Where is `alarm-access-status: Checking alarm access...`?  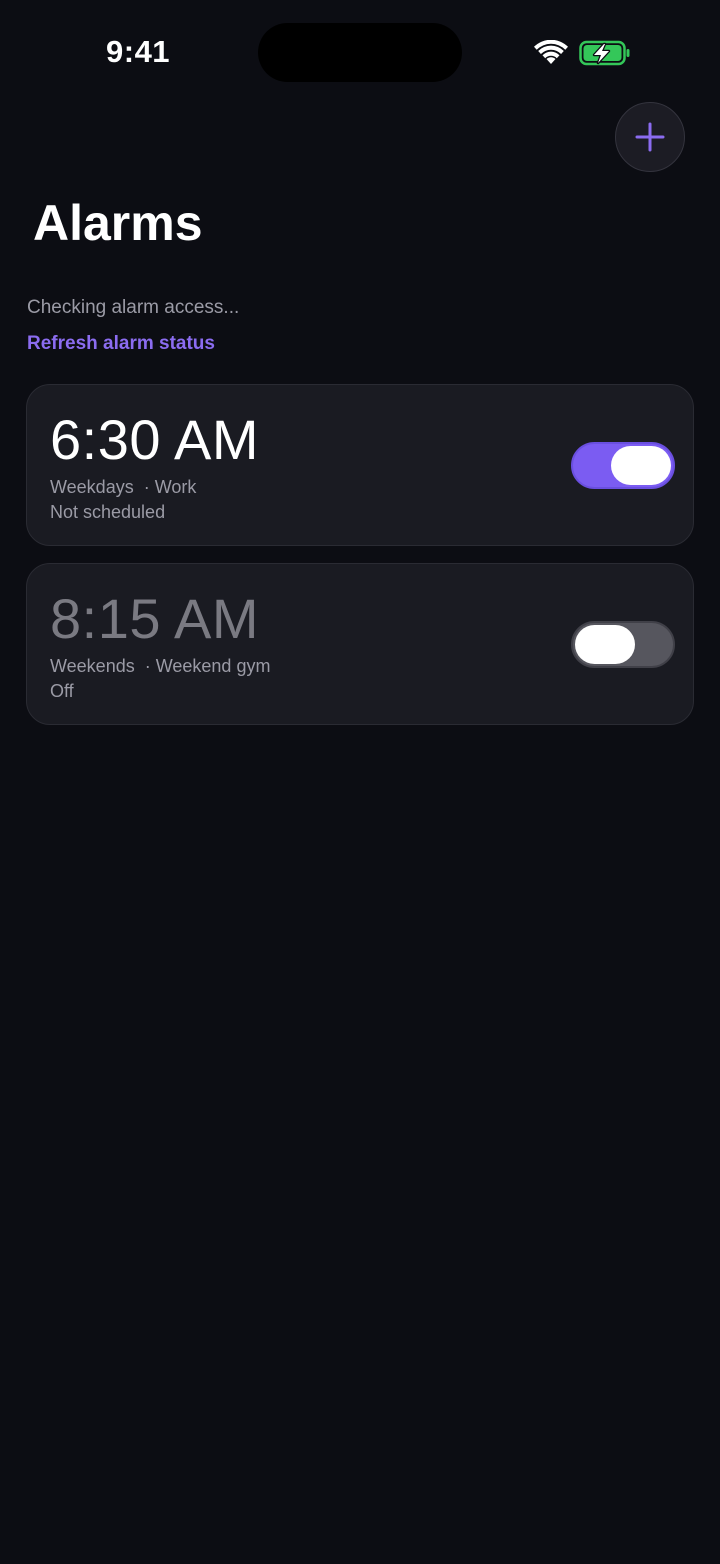
alarm-access-status: Checking alarm access... is located at coordinates (133, 307).